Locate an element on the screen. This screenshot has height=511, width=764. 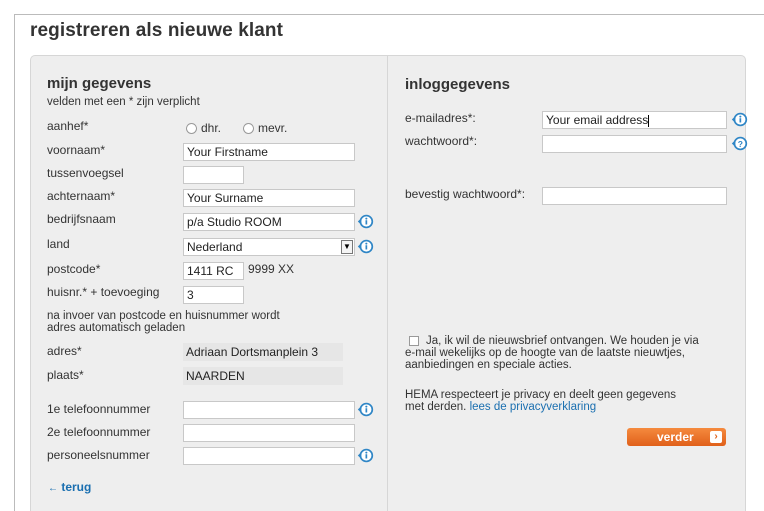
required-fields-note: velden met een * zijn verplicht is located at coordinates (123, 102).